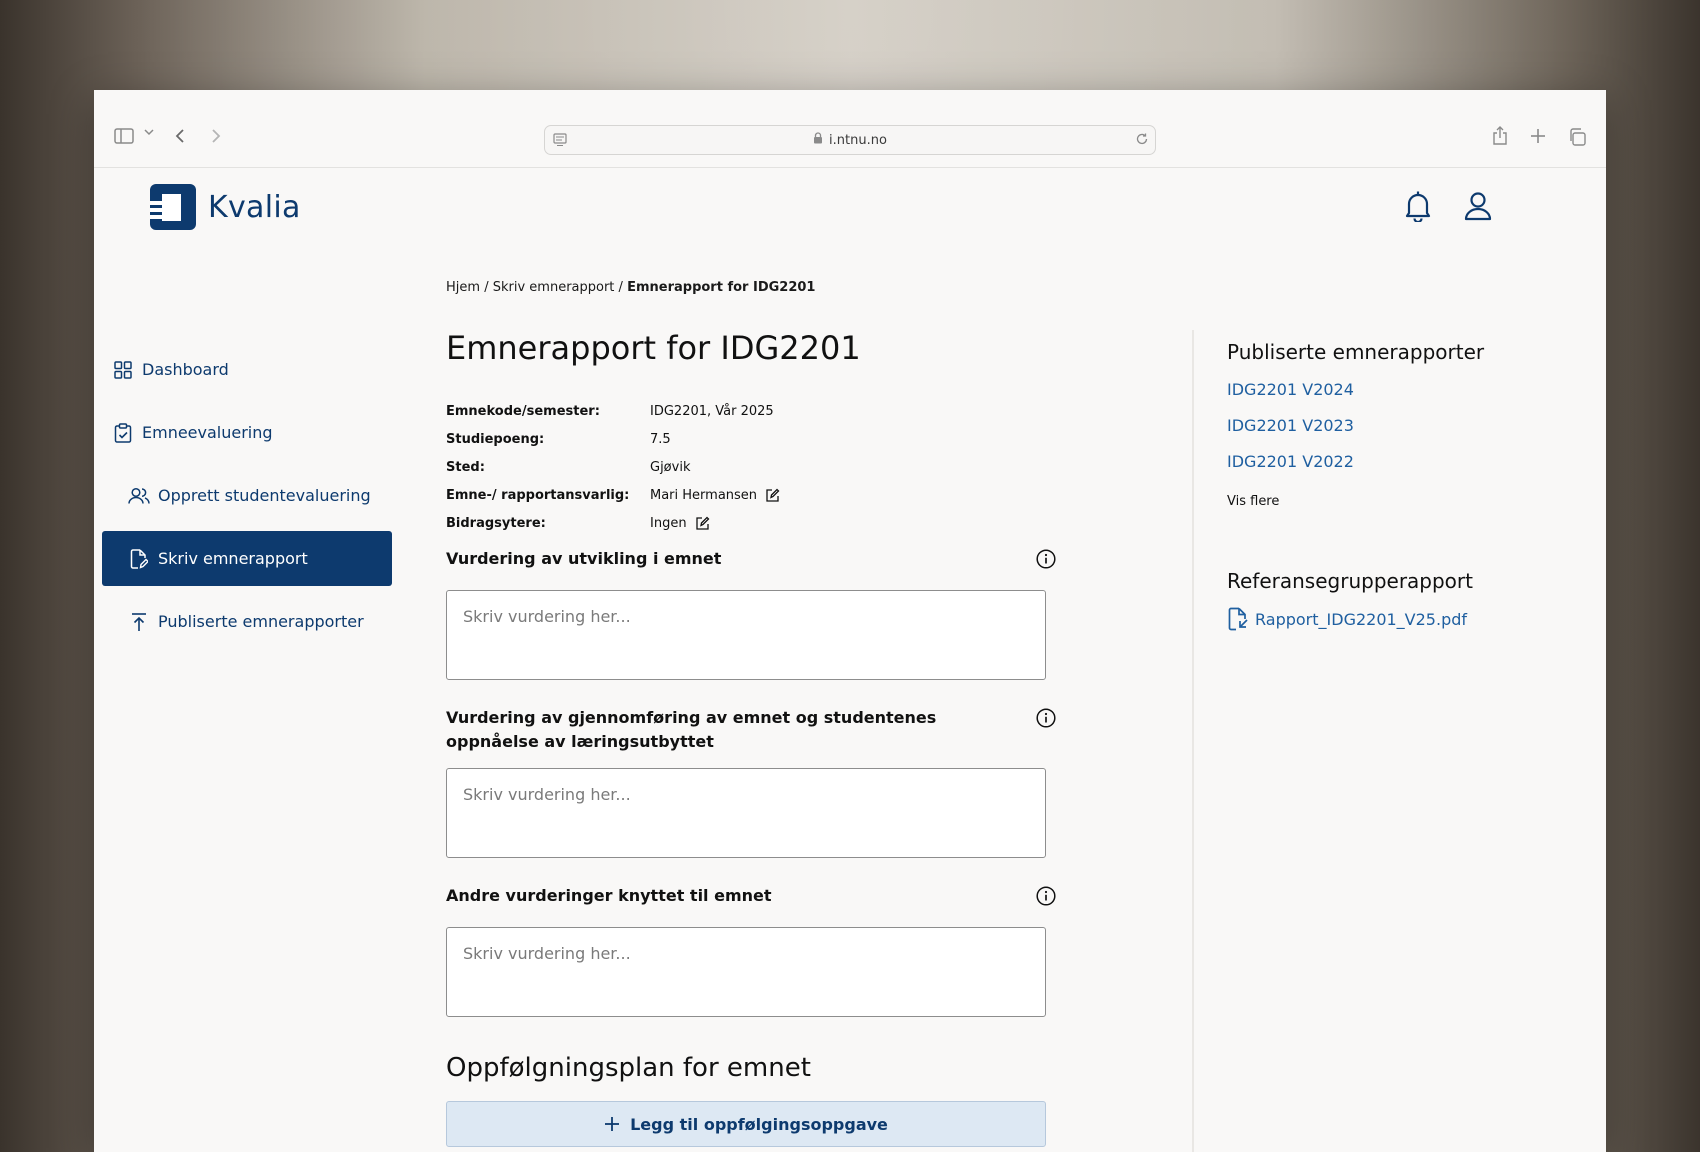  What do you see at coordinates (139, 559) in the screenshot?
I see `document-edit-icon` at bounding box center [139, 559].